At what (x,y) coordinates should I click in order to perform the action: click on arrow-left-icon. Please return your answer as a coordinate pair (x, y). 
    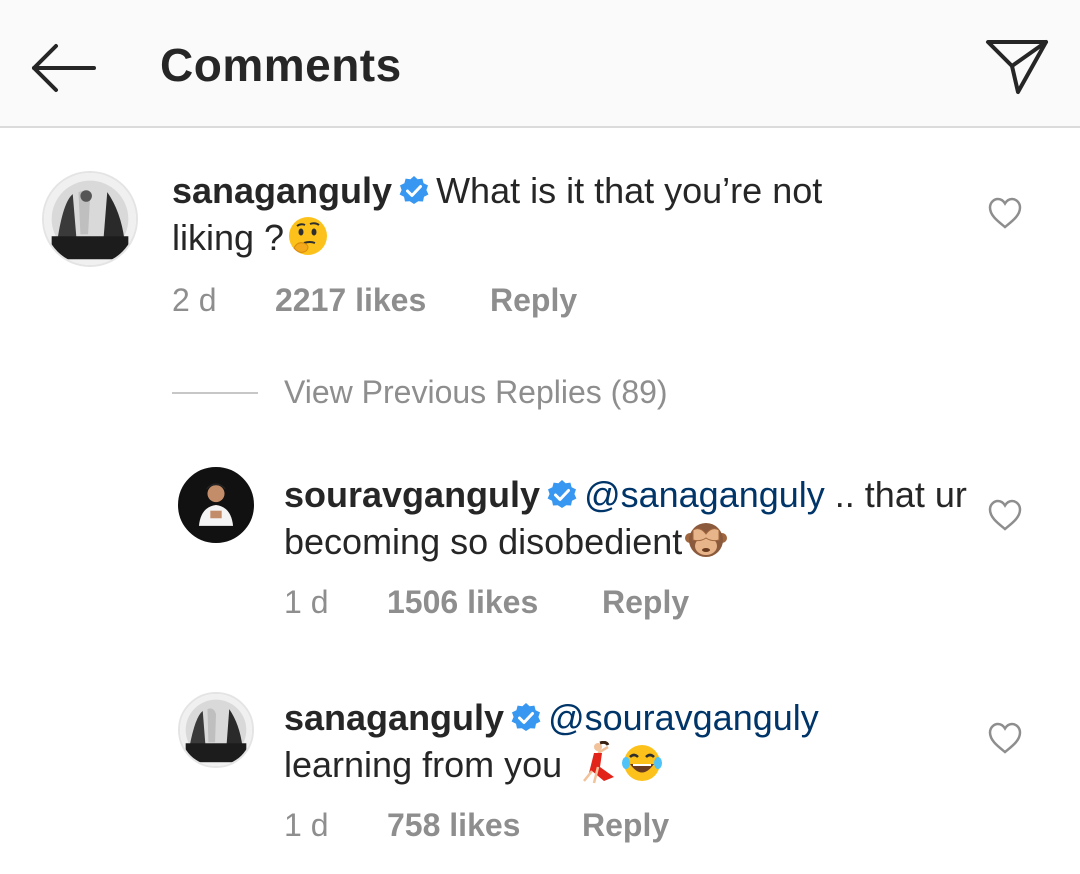
    Looking at the image, I should click on (64, 68).